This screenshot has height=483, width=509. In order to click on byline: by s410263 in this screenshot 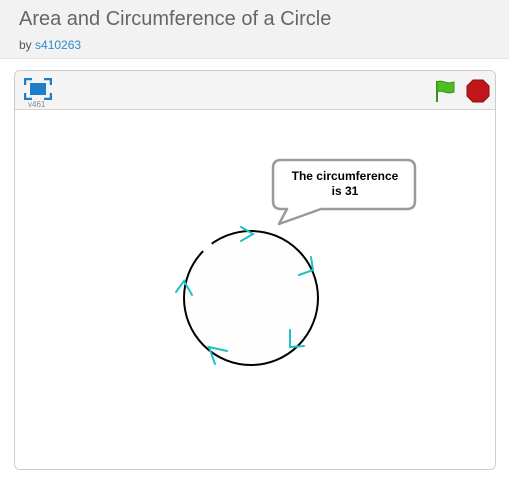, I will do `click(50, 45)`.